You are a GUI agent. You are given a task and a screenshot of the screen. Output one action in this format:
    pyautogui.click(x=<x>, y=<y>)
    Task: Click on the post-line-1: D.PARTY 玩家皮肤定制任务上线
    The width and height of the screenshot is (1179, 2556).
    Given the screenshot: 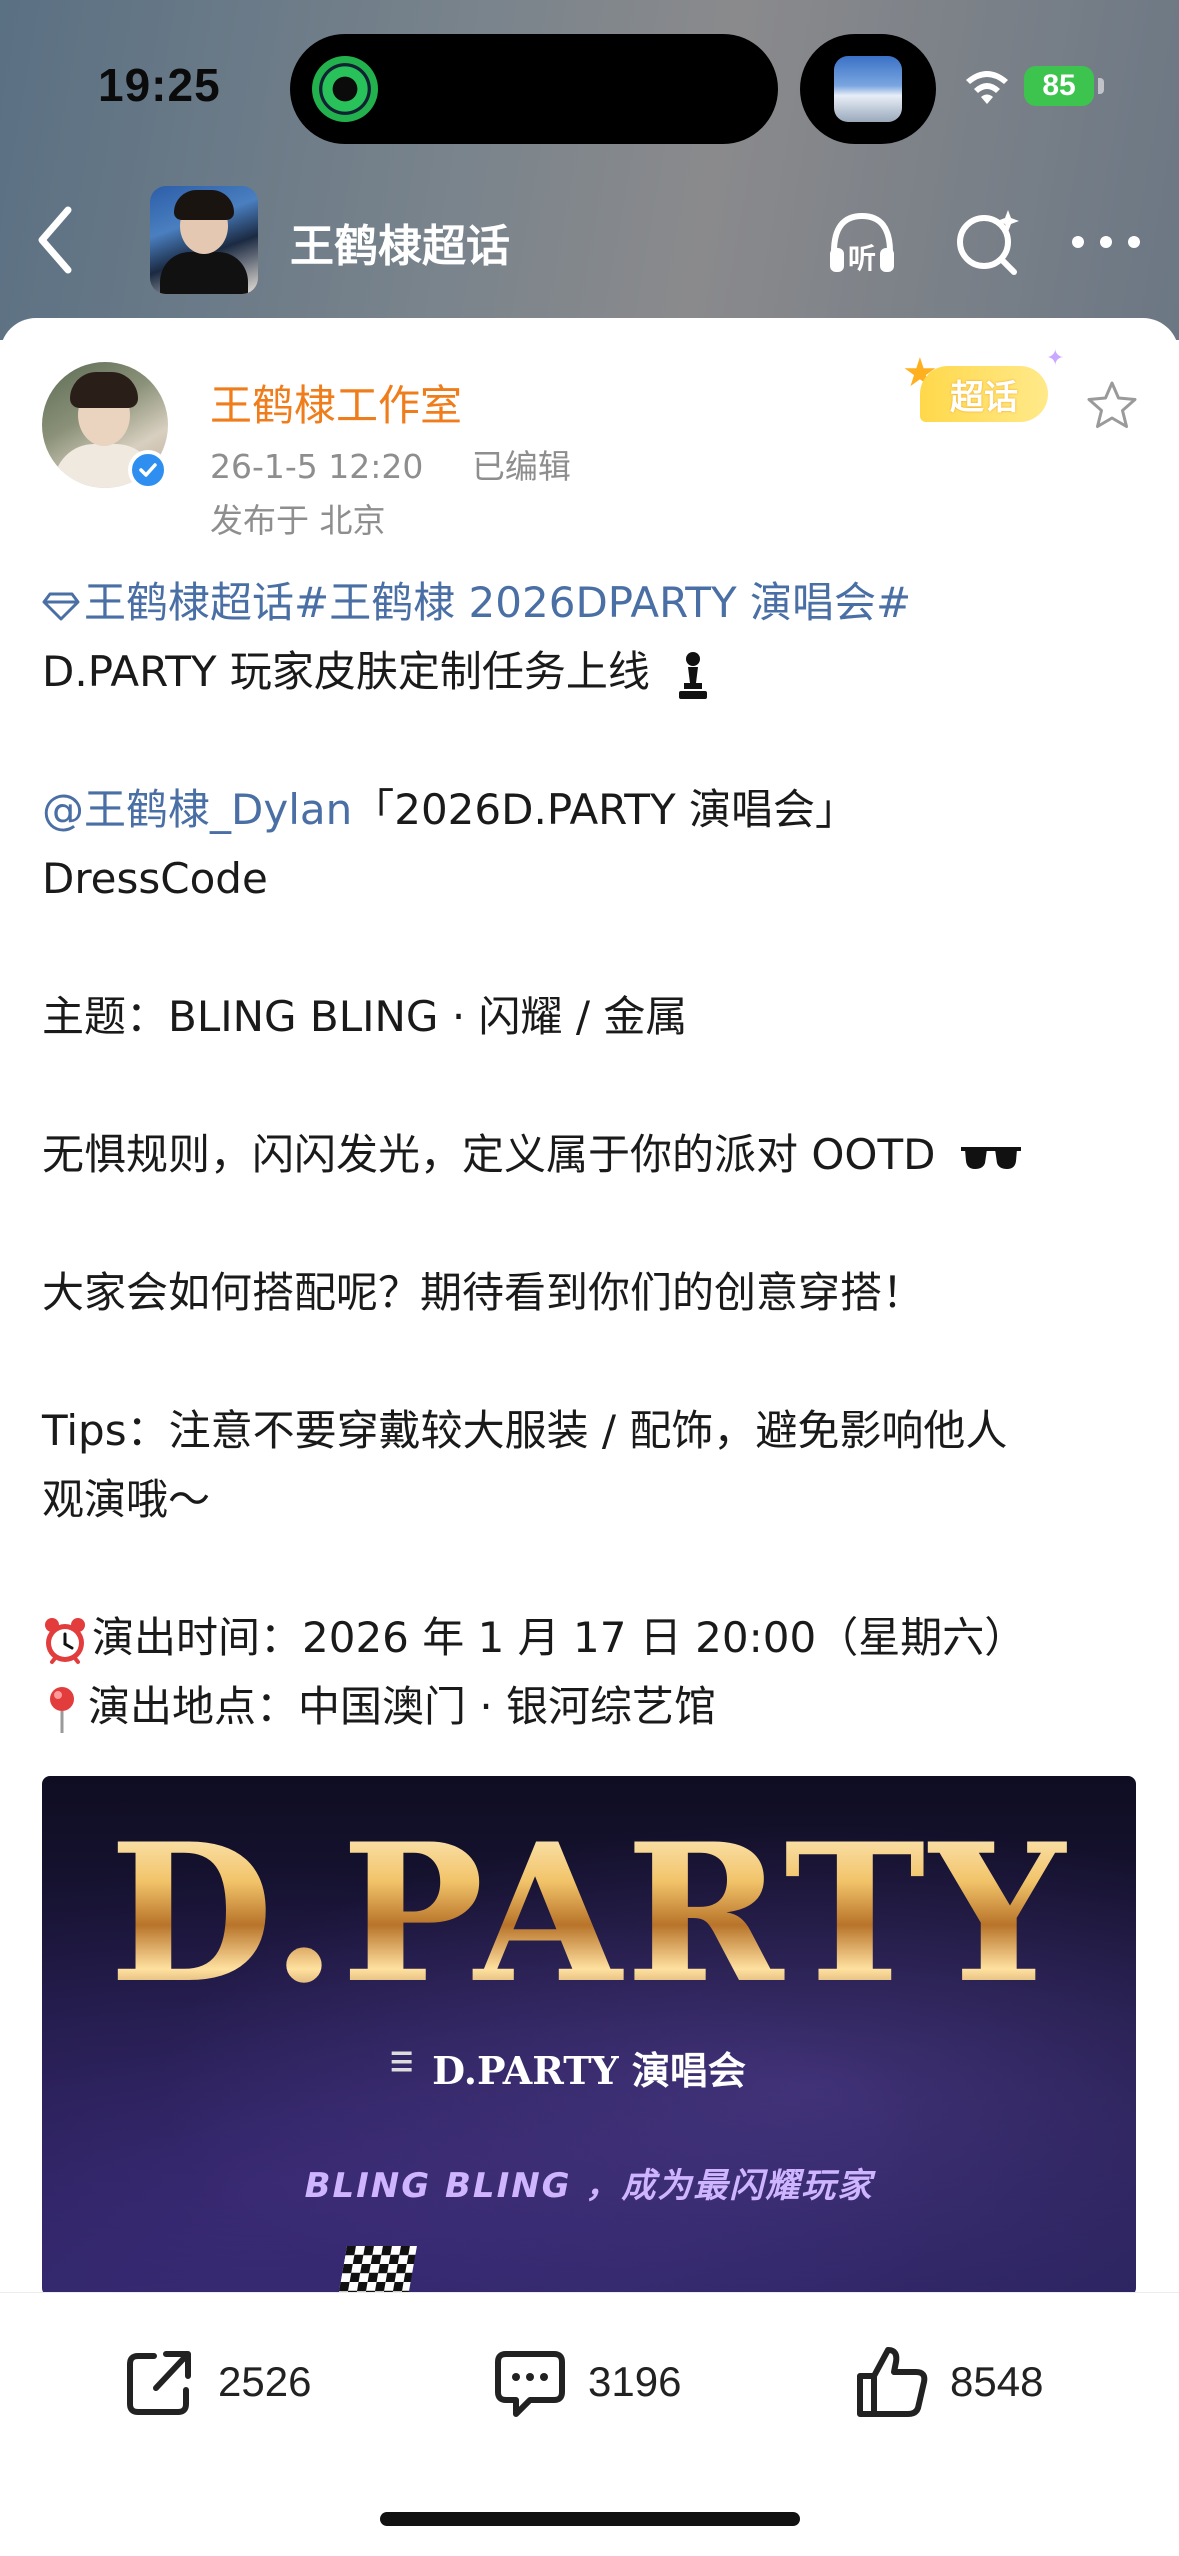 What is the action you would take?
    pyautogui.click(x=592, y=671)
    